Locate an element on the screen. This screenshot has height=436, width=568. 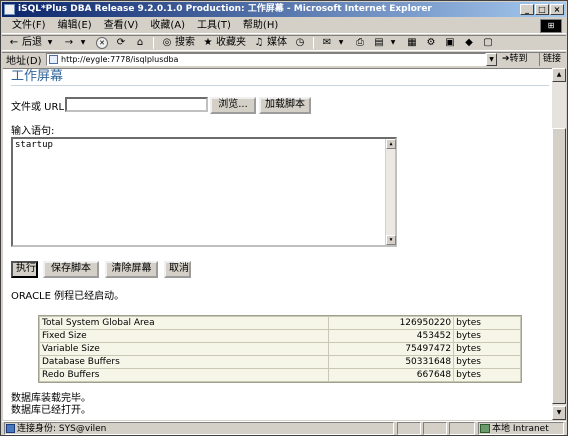
address-input: http://eygle:7778/isqlplusdba is located at coordinates (266, 59).